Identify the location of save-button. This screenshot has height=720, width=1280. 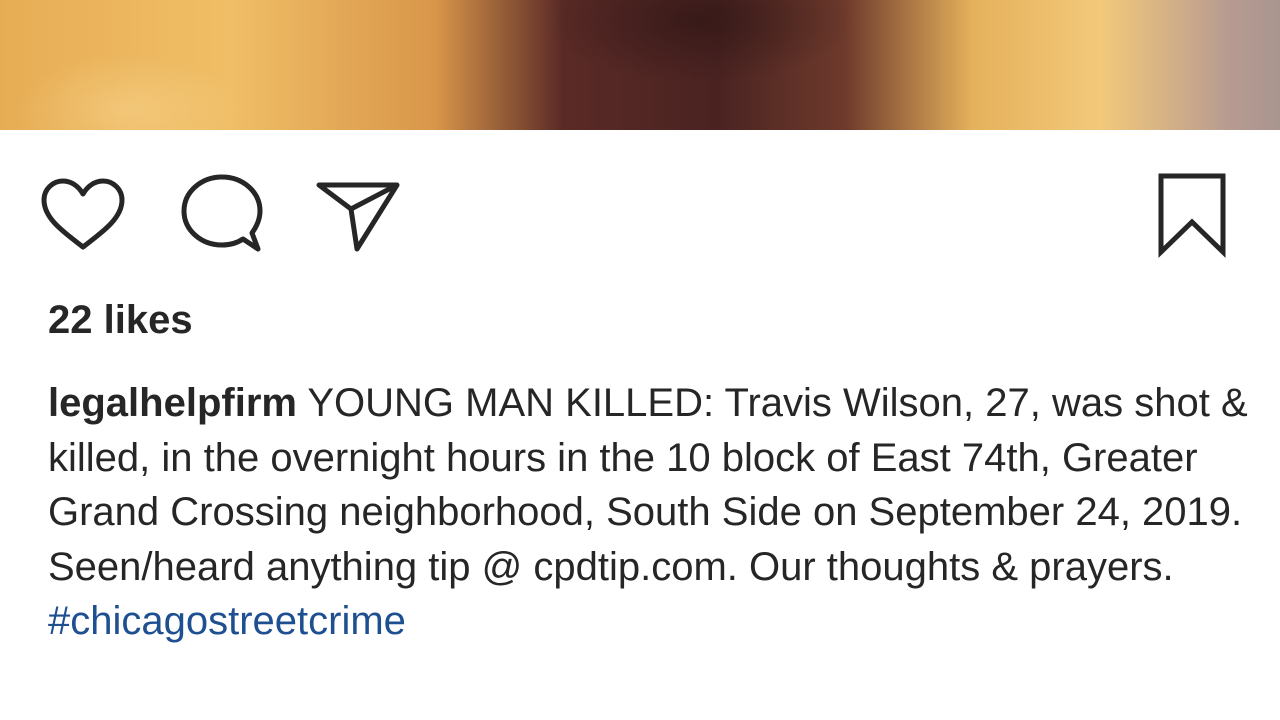
(1192, 215).